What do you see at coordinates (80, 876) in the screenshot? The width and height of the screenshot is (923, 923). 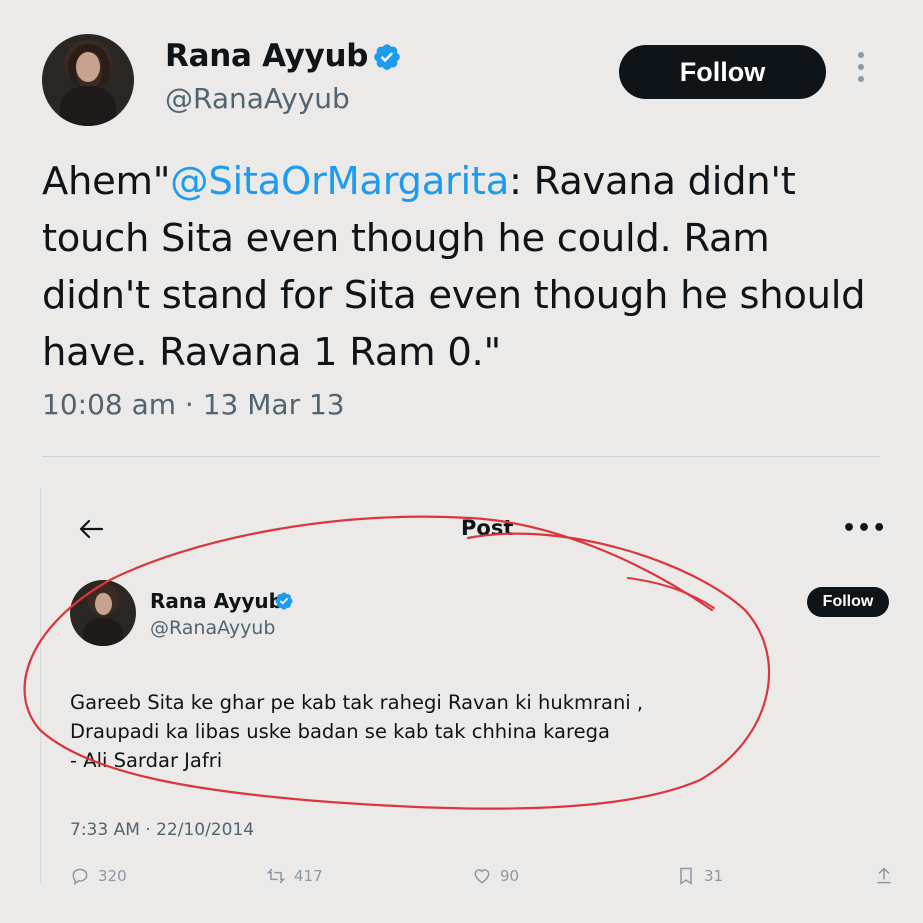 I see `reply-icon` at bounding box center [80, 876].